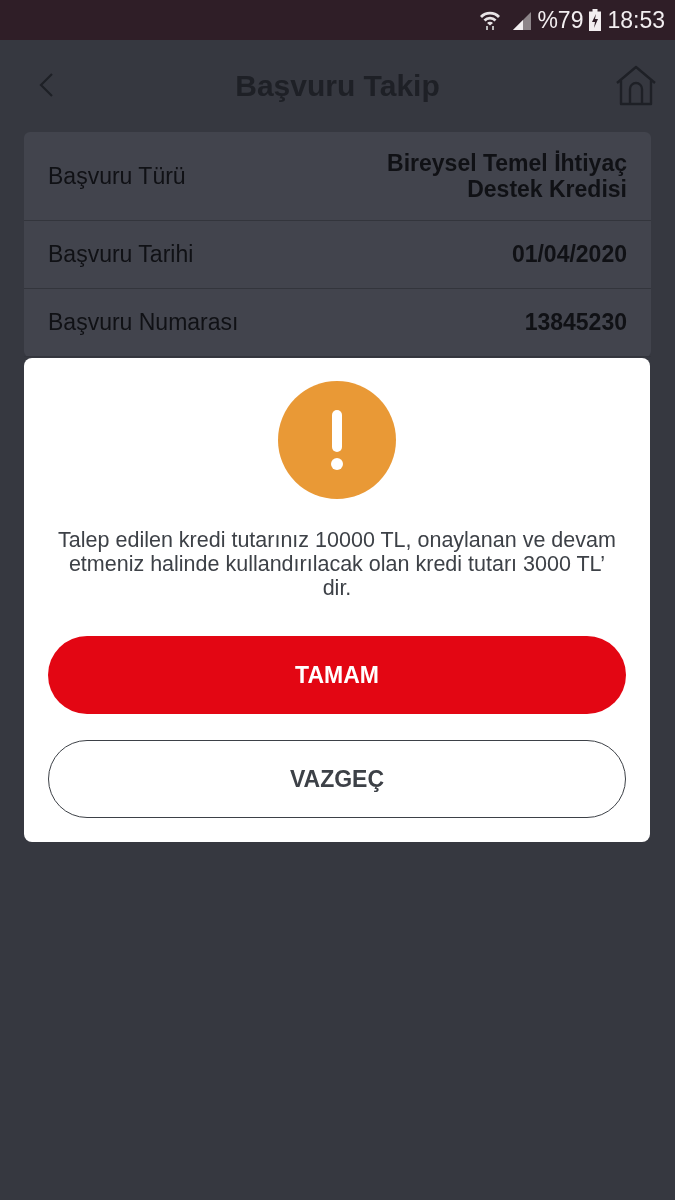  What do you see at coordinates (121, 254) in the screenshot?
I see `detail-label: Başvuru Tarihi` at bounding box center [121, 254].